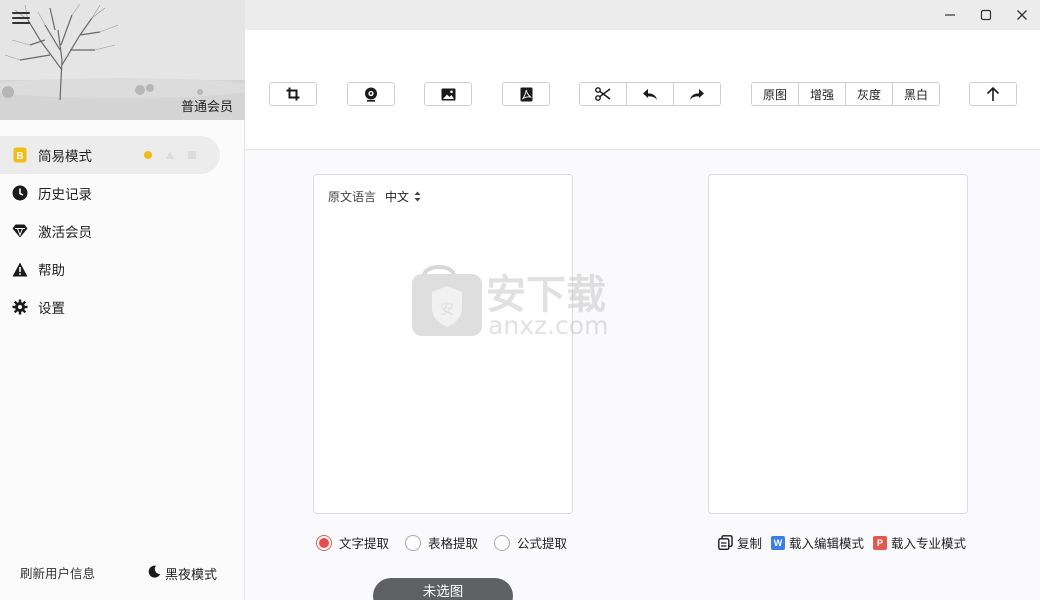 The image size is (1040, 600). Describe the element at coordinates (880, 542) in the screenshot. I see `powerpoint-icon: P` at that location.